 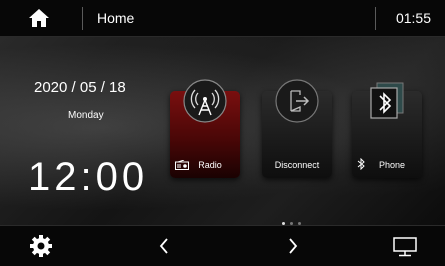 I want to click on page-indicator, so click(x=294, y=218).